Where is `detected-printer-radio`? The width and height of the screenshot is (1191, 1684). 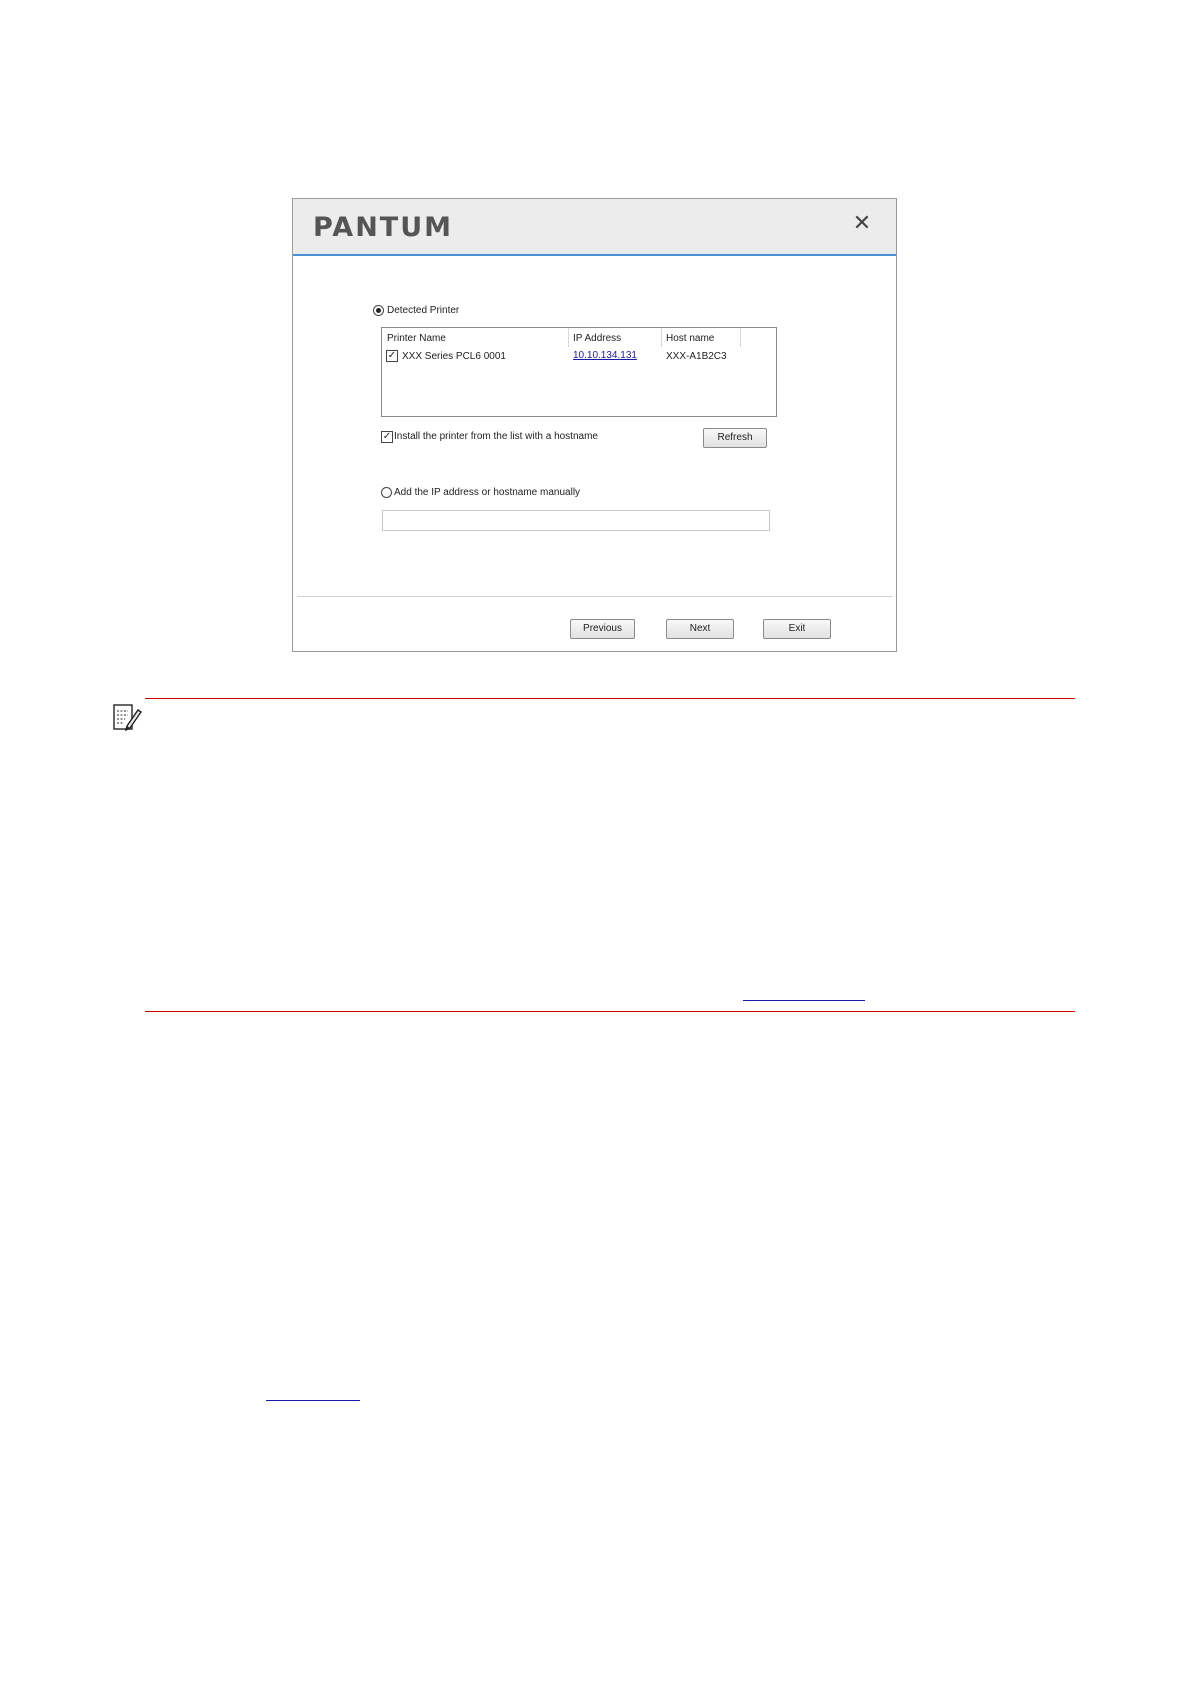 detected-printer-radio is located at coordinates (378, 310).